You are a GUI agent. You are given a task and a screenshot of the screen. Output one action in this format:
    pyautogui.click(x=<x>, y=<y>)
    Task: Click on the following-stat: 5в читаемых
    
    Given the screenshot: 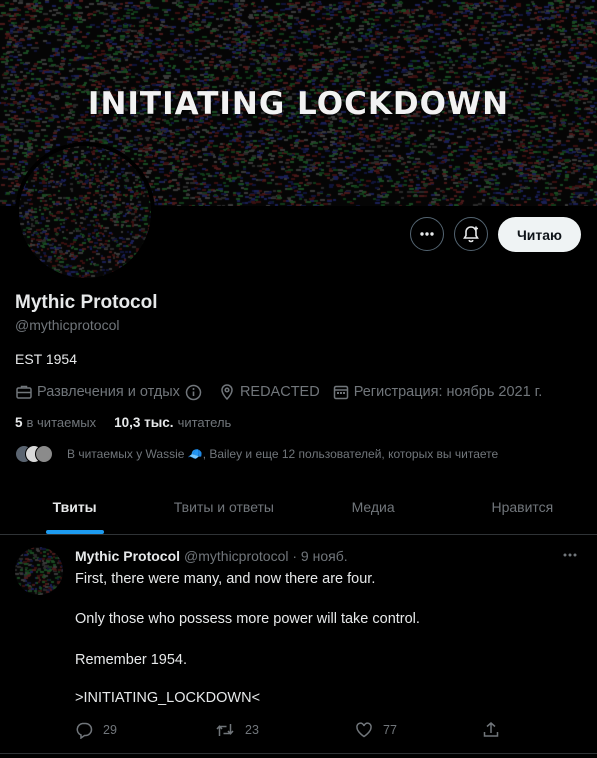 What is the action you would take?
    pyautogui.click(x=55, y=422)
    